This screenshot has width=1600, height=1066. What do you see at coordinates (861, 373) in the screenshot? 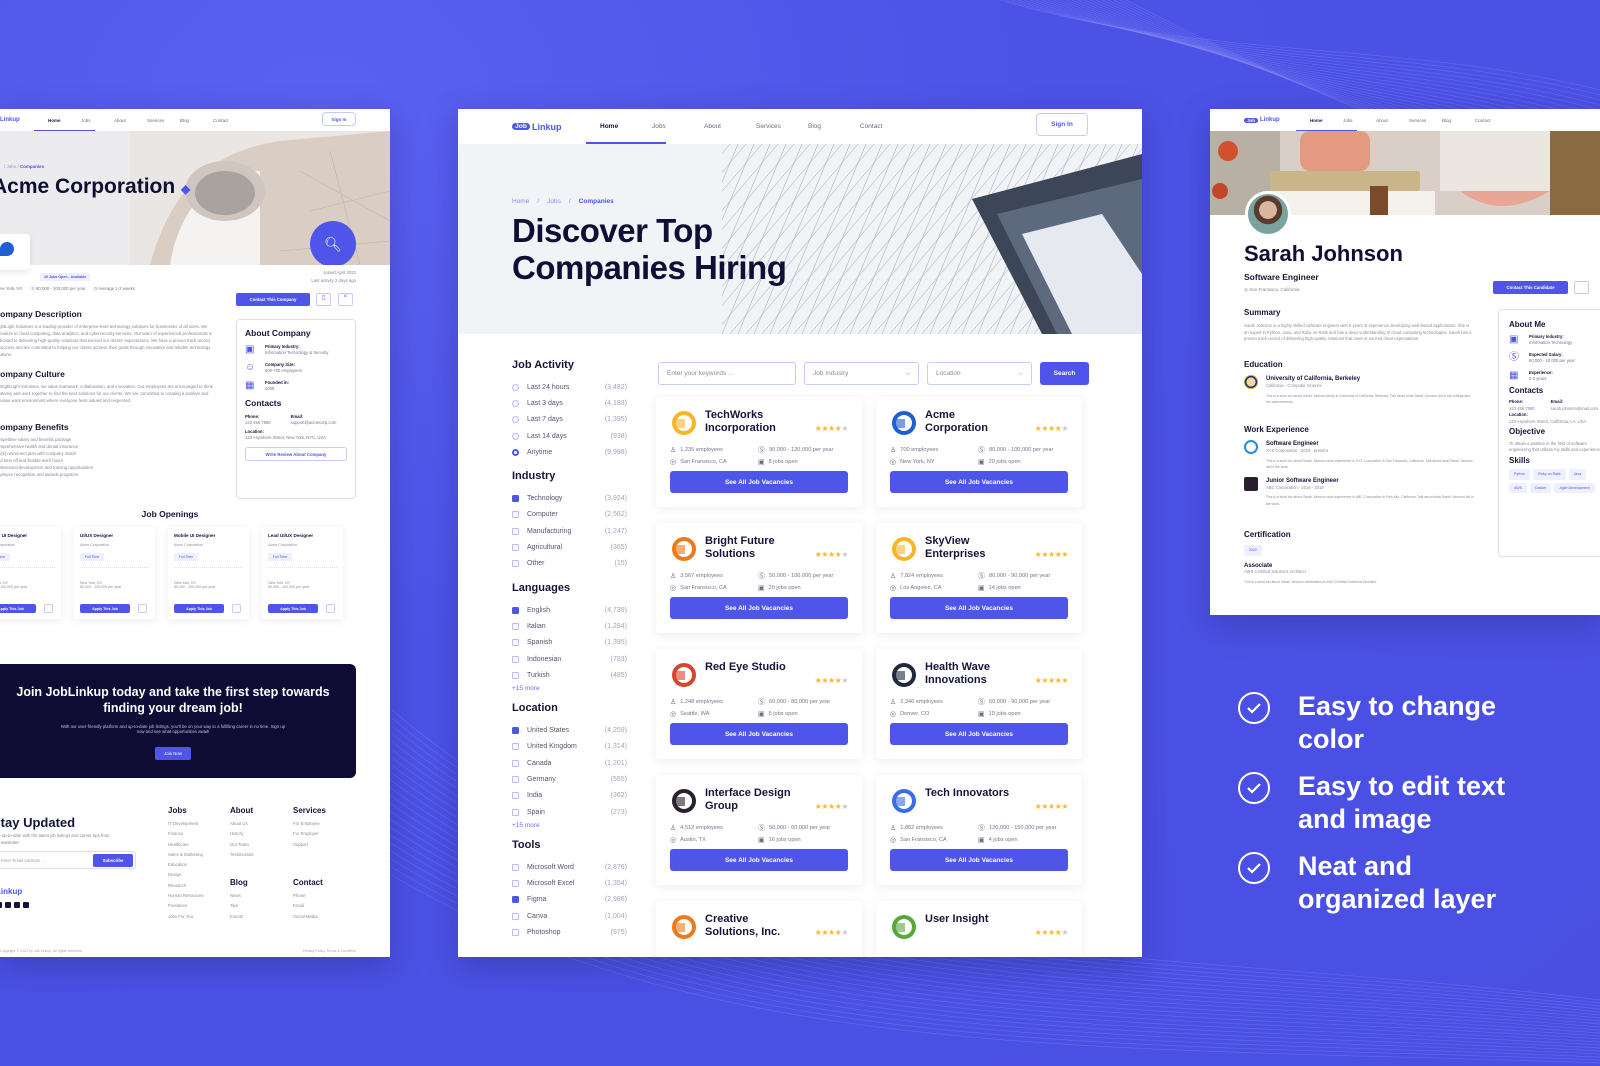
I see `job-industry-select: Job Industry ⌵` at bounding box center [861, 373].